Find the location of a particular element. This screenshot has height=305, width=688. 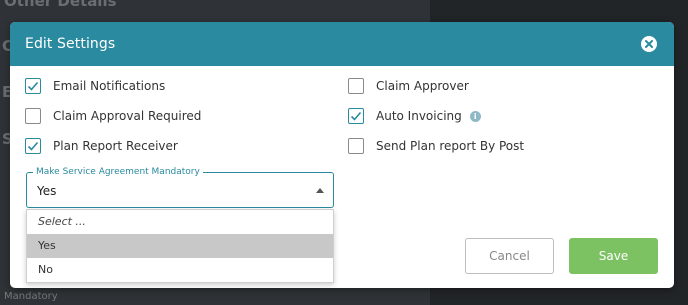

plan-report-receiver-label: Plan Report Receiver is located at coordinates (115, 146).